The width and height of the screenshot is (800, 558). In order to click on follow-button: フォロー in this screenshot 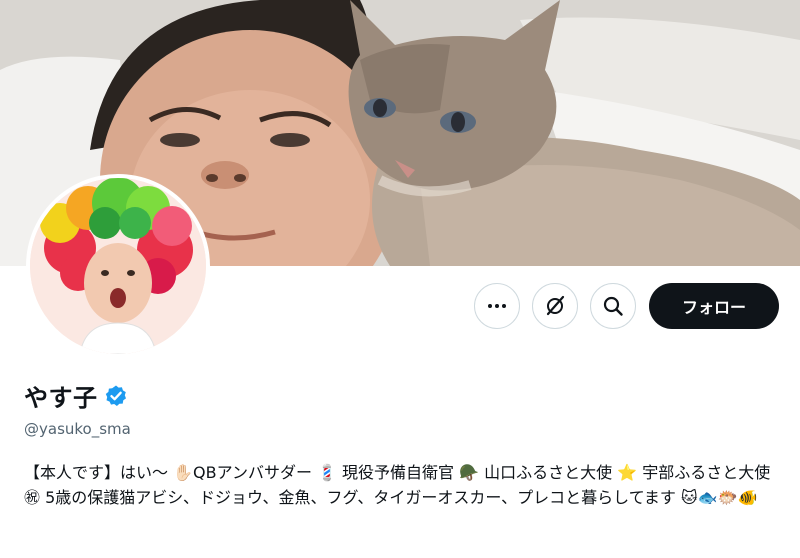, I will do `click(714, 306)`.